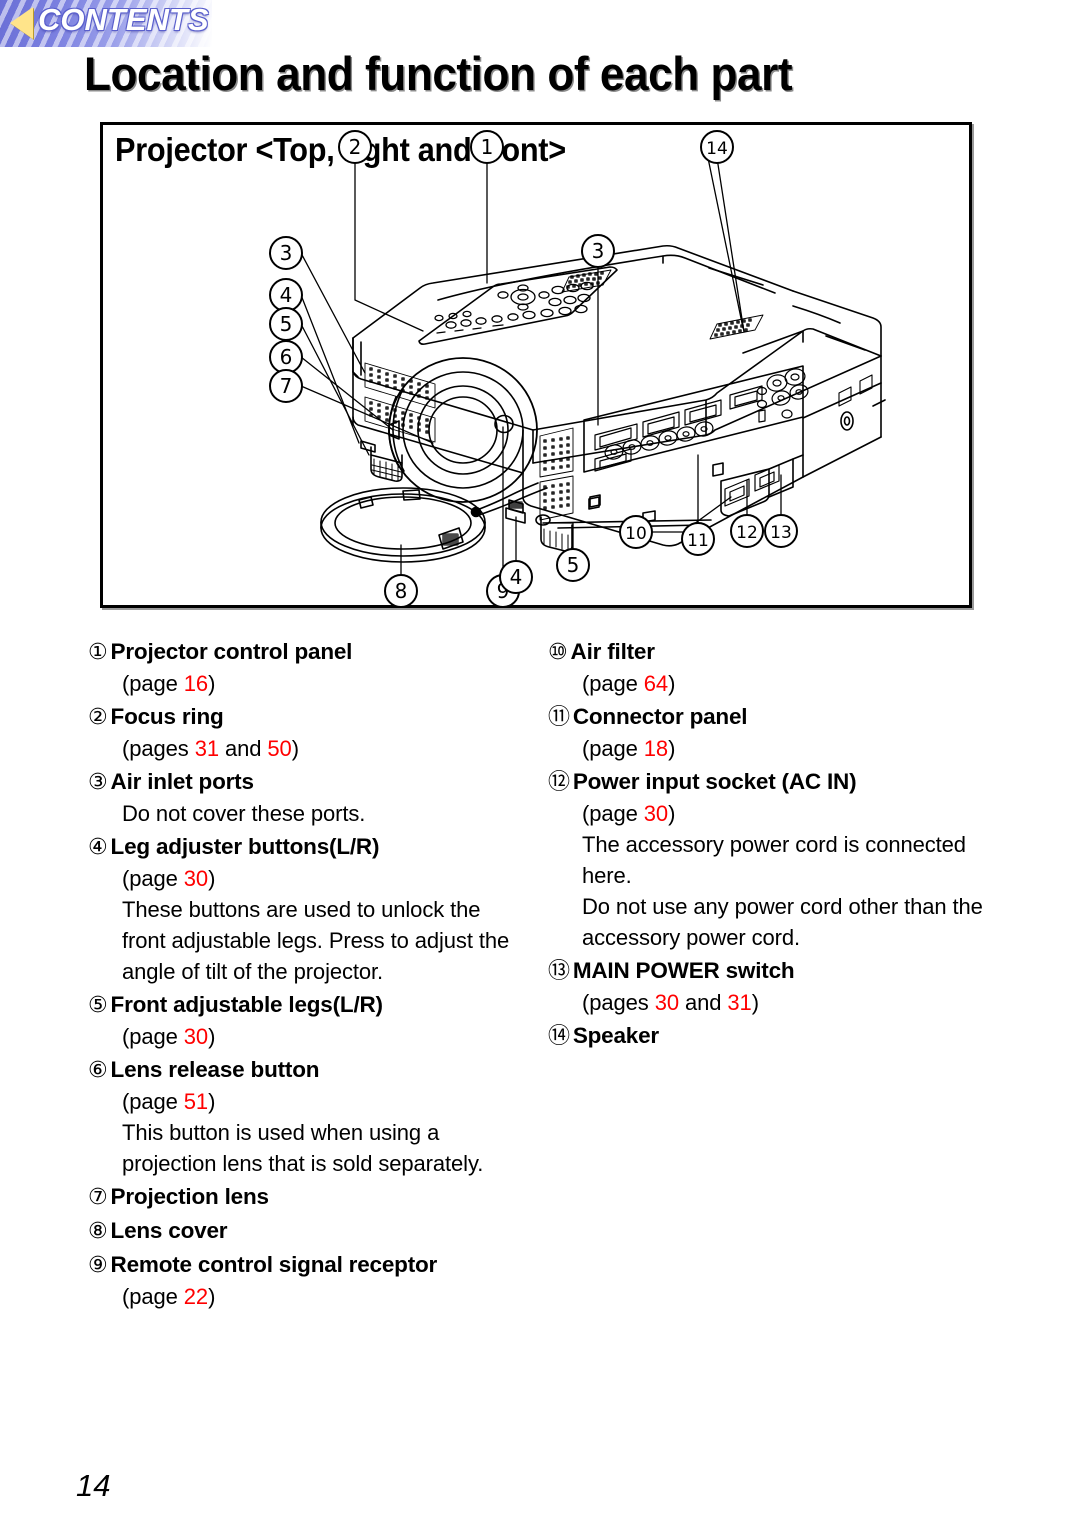 The image size is (1080, 1529). What do you see at coordinates (98, 782) in the screenshot?
I see `part-number-icon: ③` at bounding box center [98, 782].